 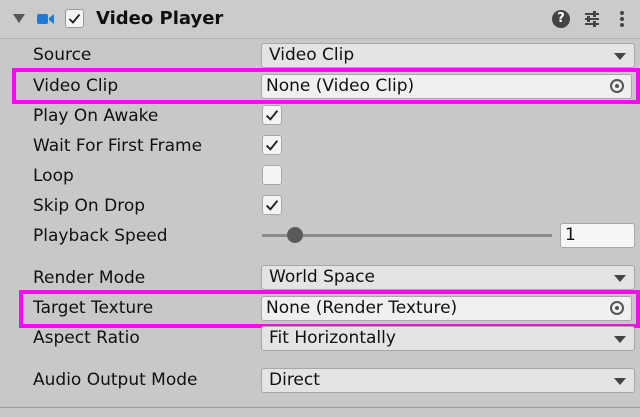 I want to click on source-value: Video Clip, so click(x=312, y=55).